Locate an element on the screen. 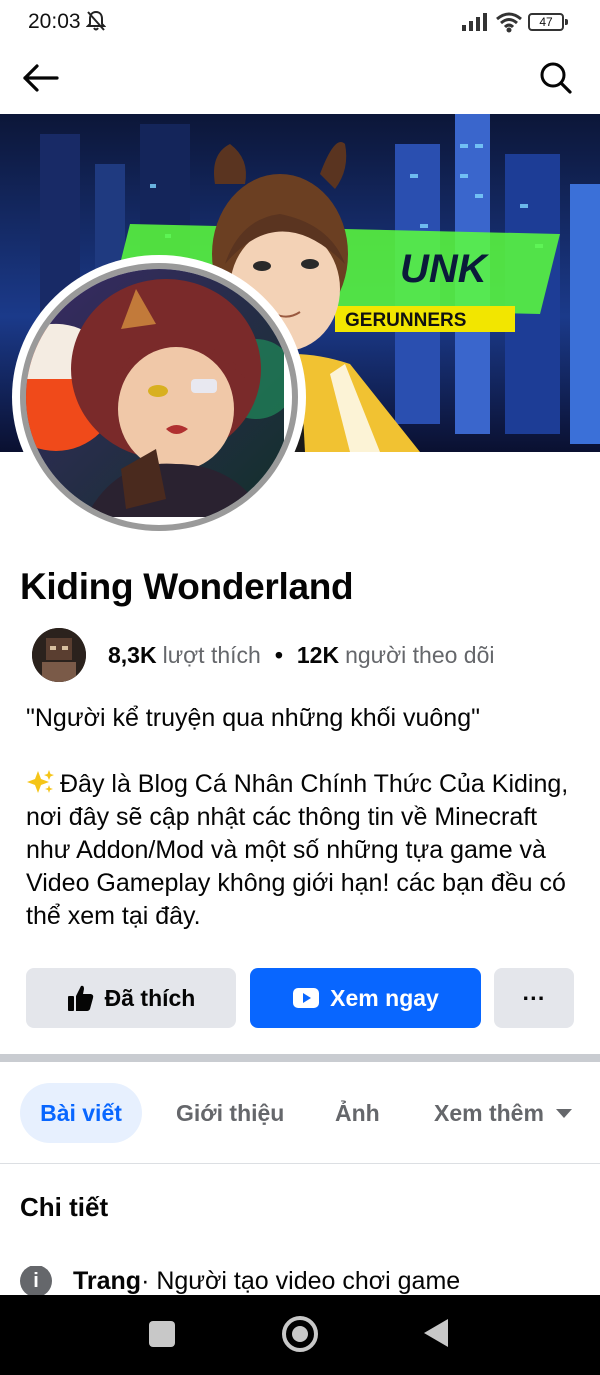  likes-label: lượt thích is located at coordinates (211, 654).